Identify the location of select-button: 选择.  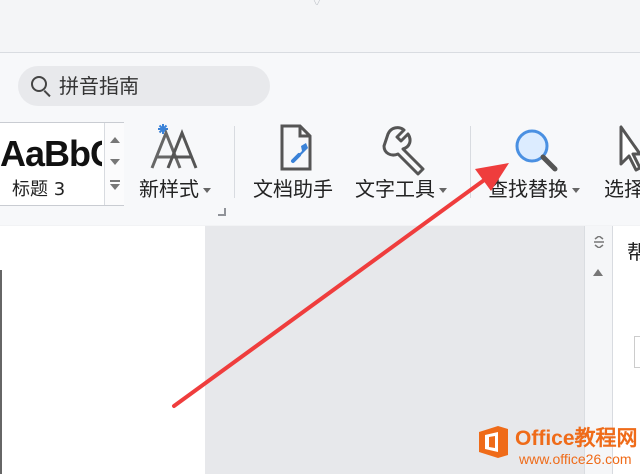
(622, 166).